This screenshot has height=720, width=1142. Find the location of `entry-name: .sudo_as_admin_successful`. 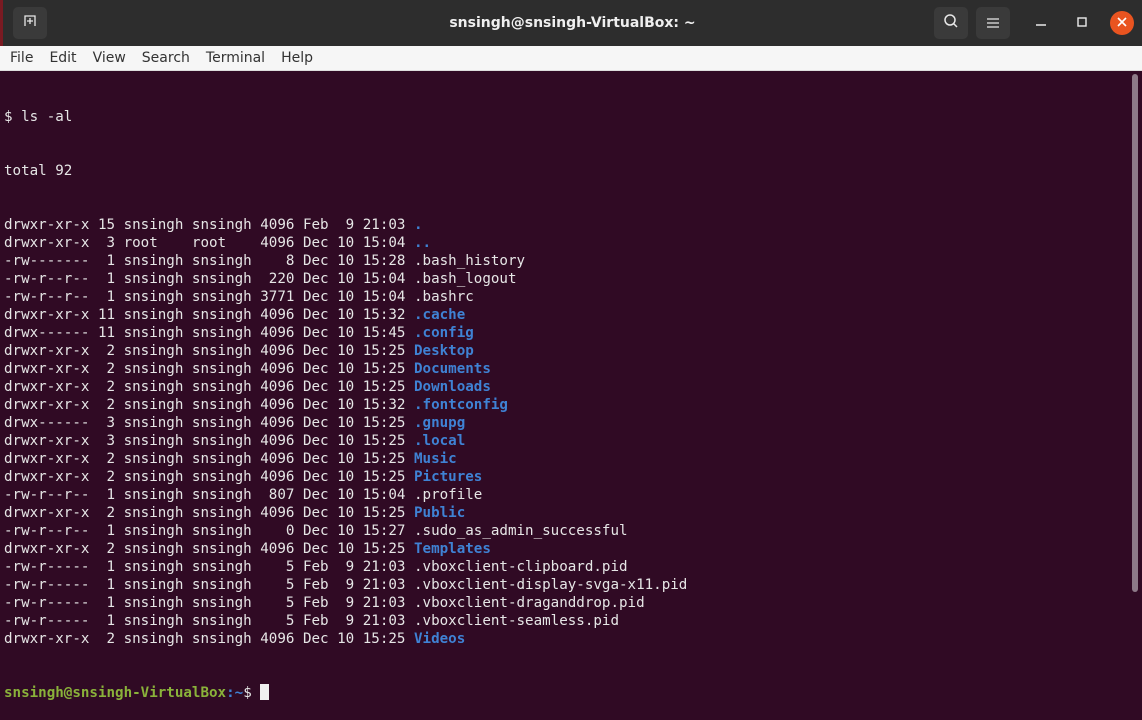

entry-name: .sudo_as_admin_successful is located at coordinates (521, 531).